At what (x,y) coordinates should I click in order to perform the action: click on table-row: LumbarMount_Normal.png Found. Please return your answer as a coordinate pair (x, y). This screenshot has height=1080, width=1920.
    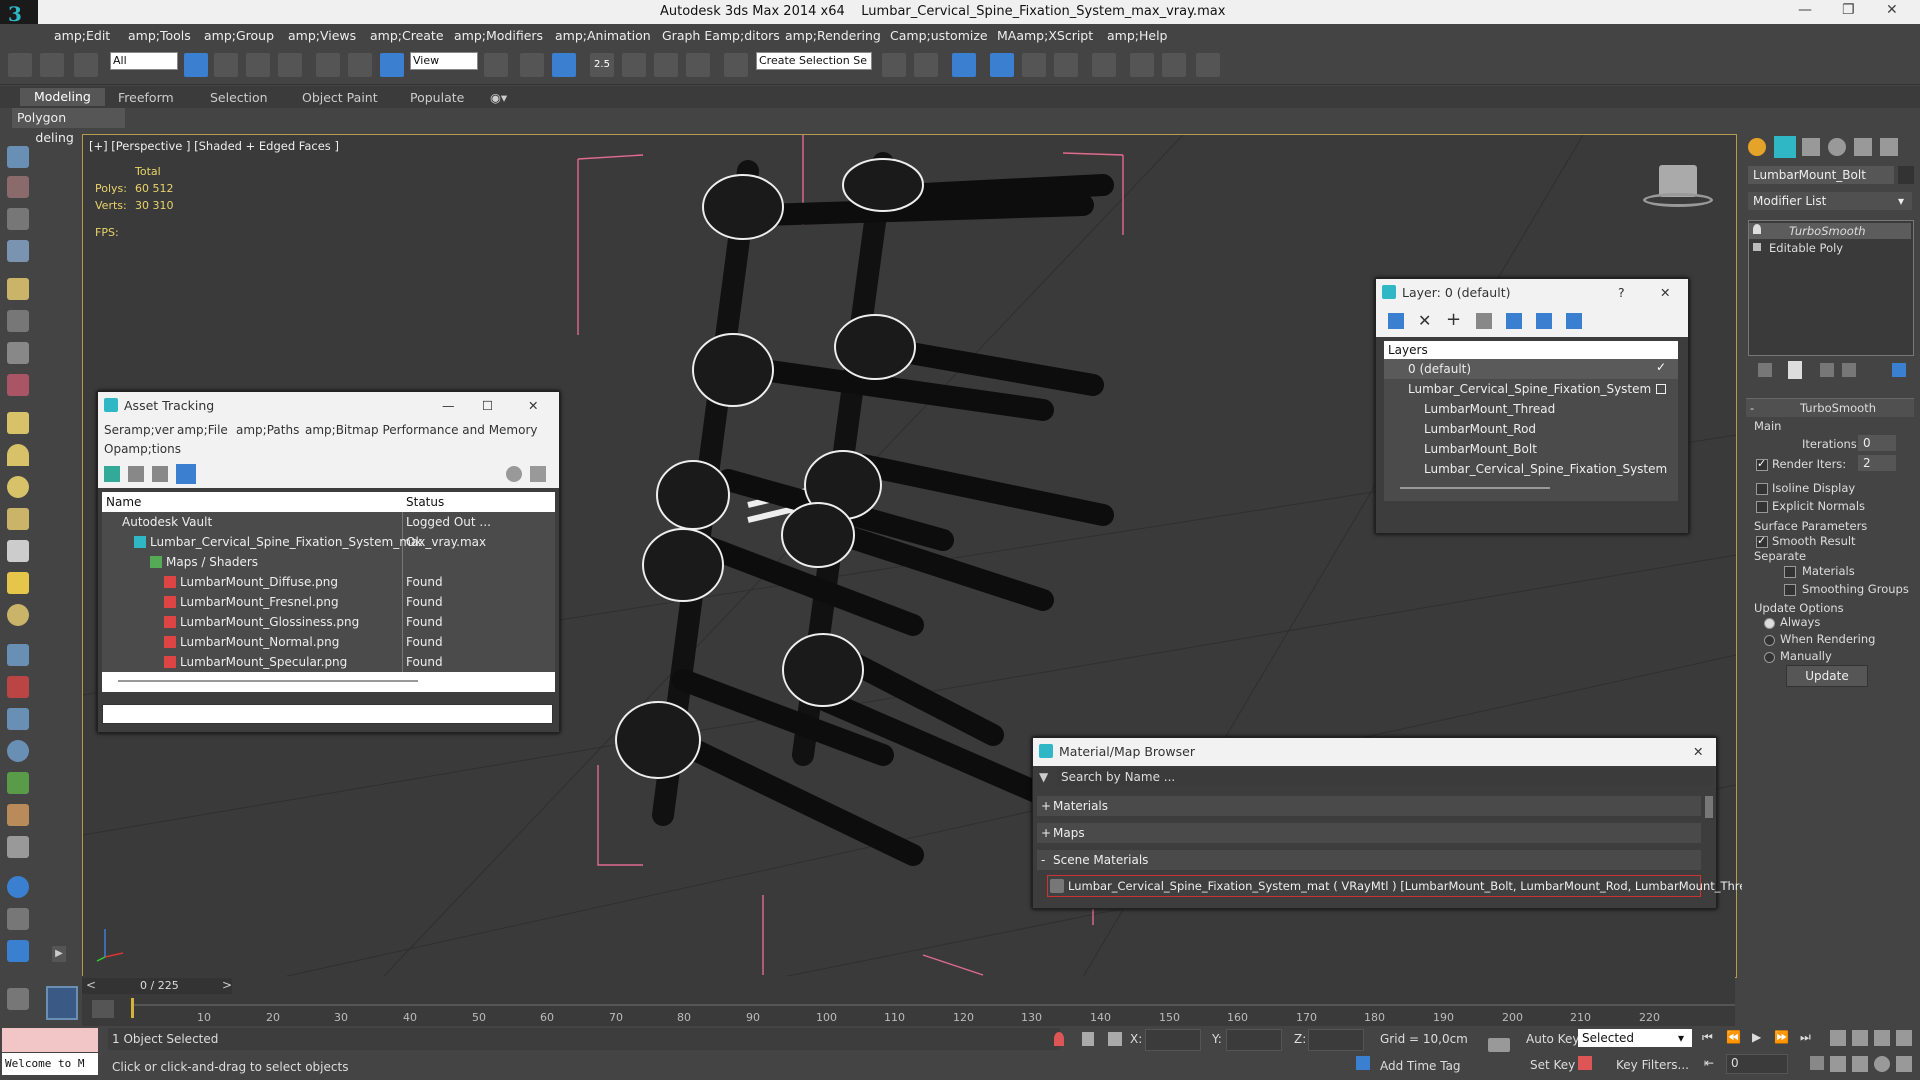
    Looking at the image, I should click on (328, 642).